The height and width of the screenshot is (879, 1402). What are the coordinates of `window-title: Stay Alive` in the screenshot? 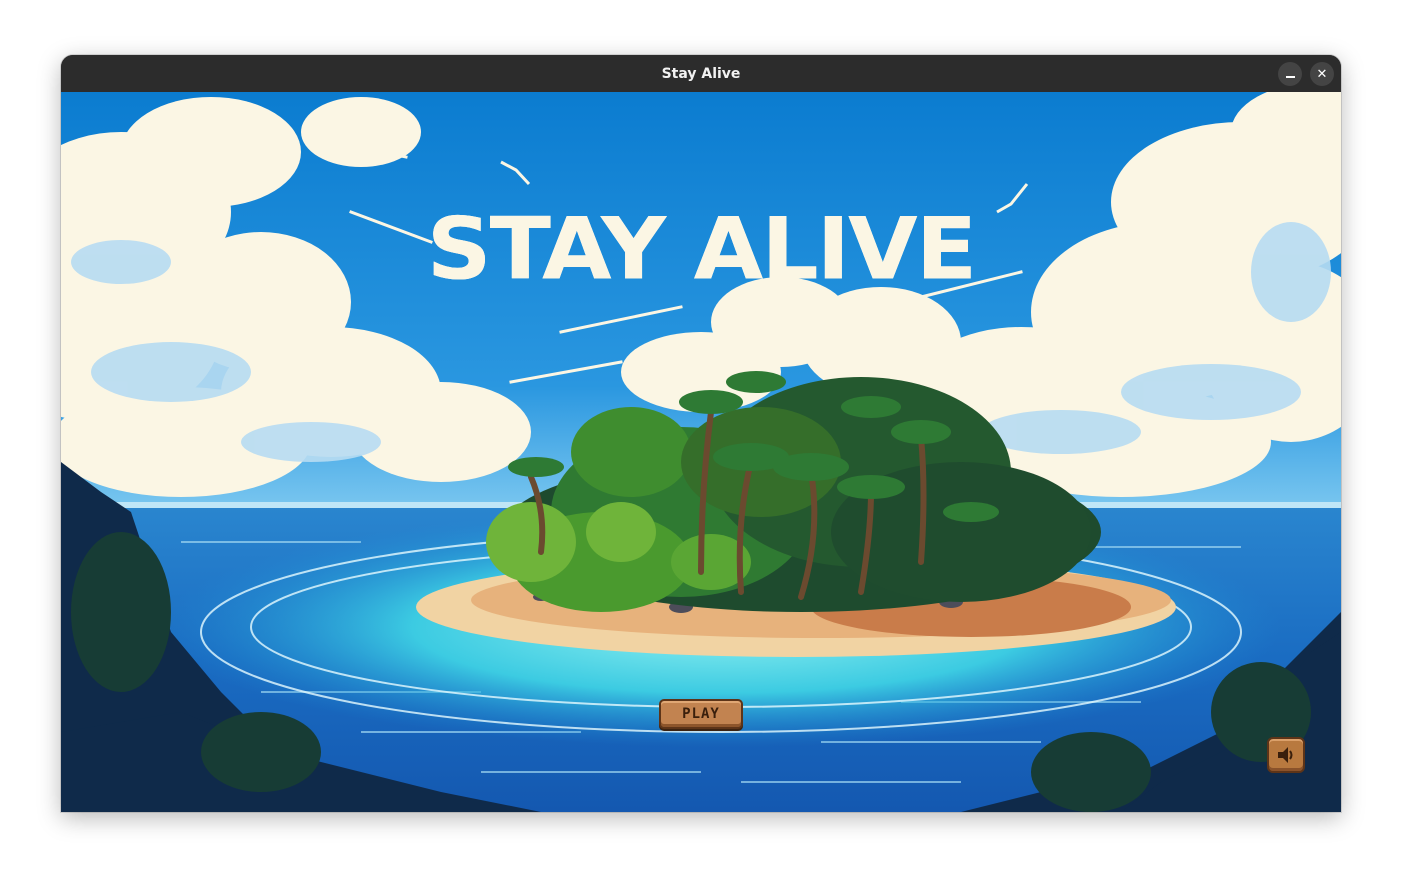 It's located at (701, 73).